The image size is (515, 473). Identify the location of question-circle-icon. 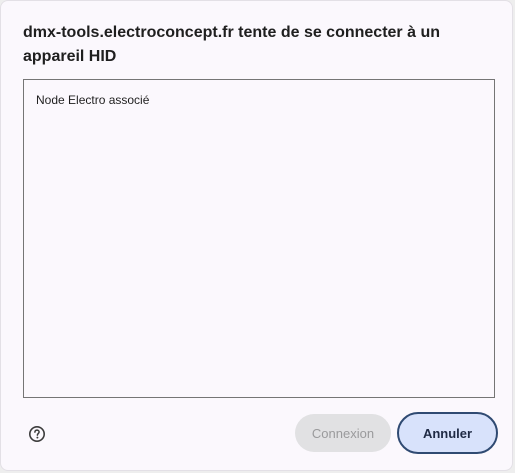
(37, 434).